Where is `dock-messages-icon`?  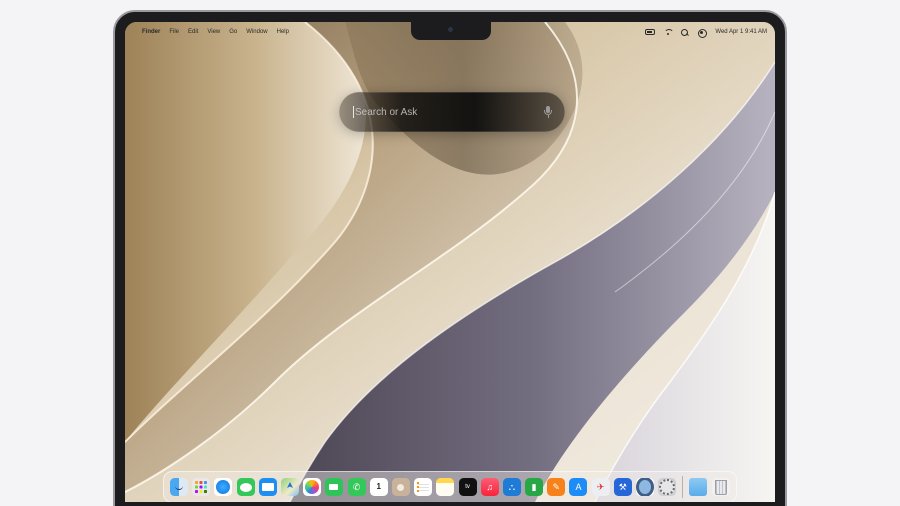
dock-messages-icon is located at coordinates (245, 487).